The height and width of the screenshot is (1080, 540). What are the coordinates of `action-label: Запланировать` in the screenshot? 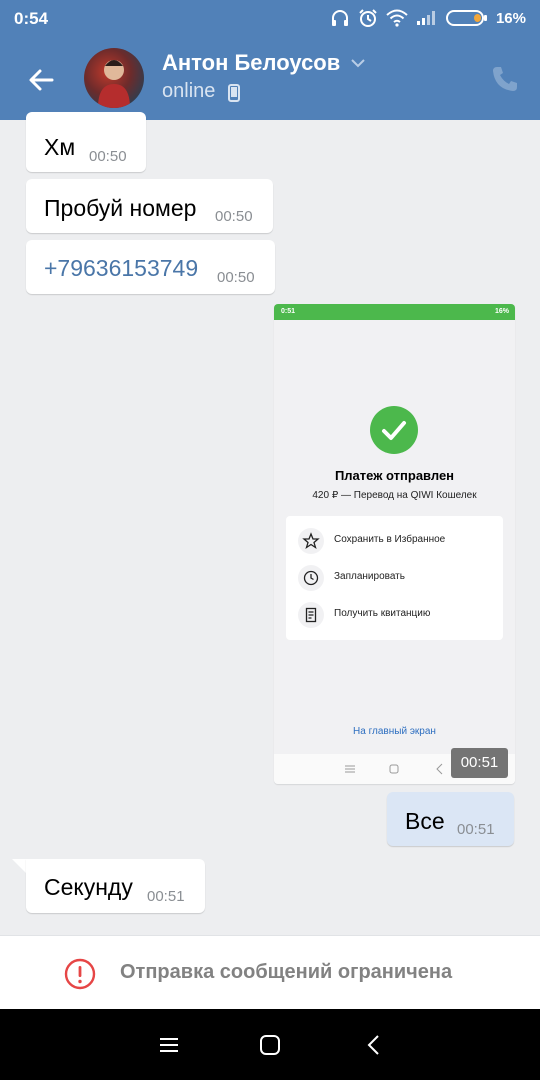 It's located at (369, 576).